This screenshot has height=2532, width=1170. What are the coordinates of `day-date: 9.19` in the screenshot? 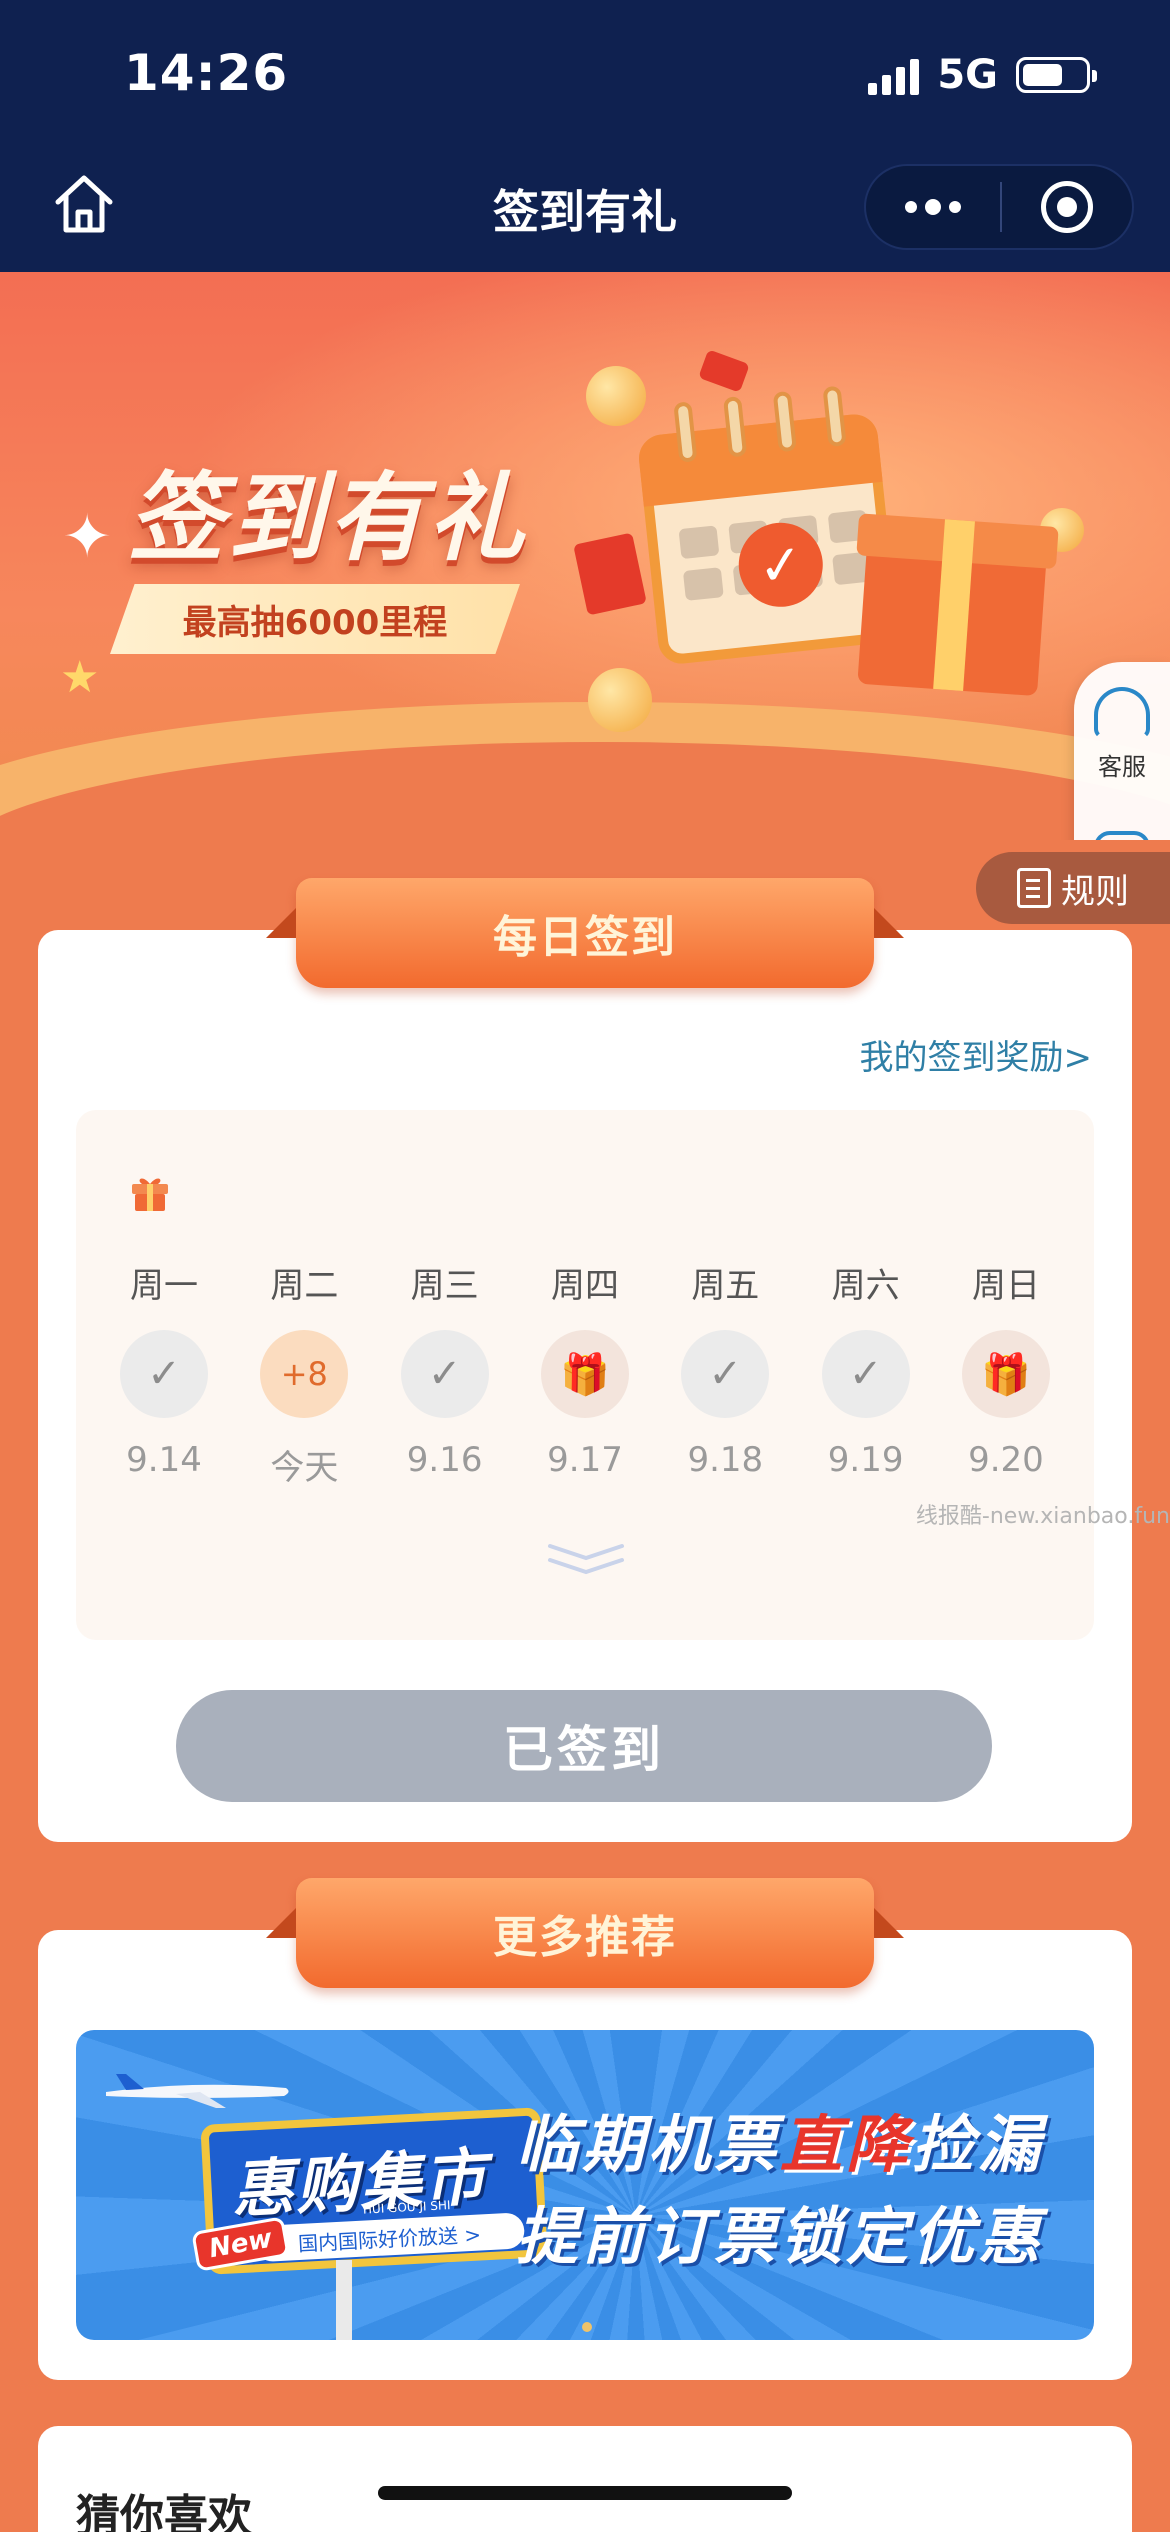 It's located at (865, 1460).